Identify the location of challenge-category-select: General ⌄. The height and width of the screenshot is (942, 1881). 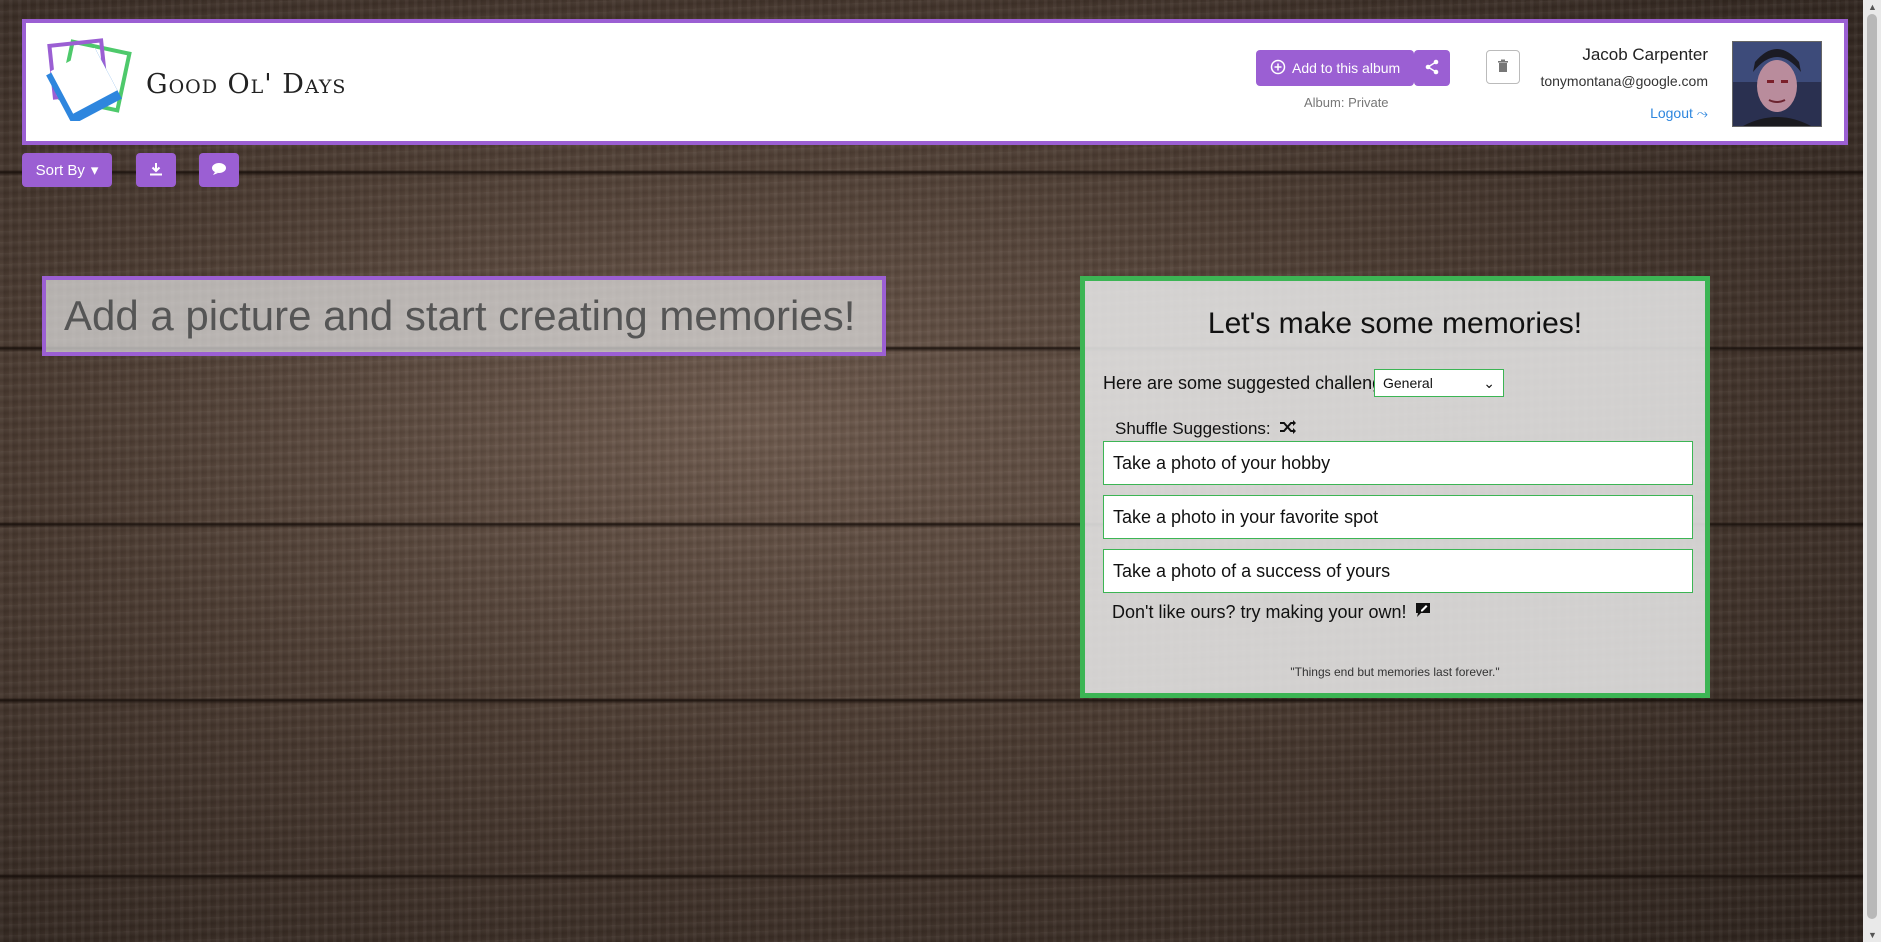
(1439, 383).